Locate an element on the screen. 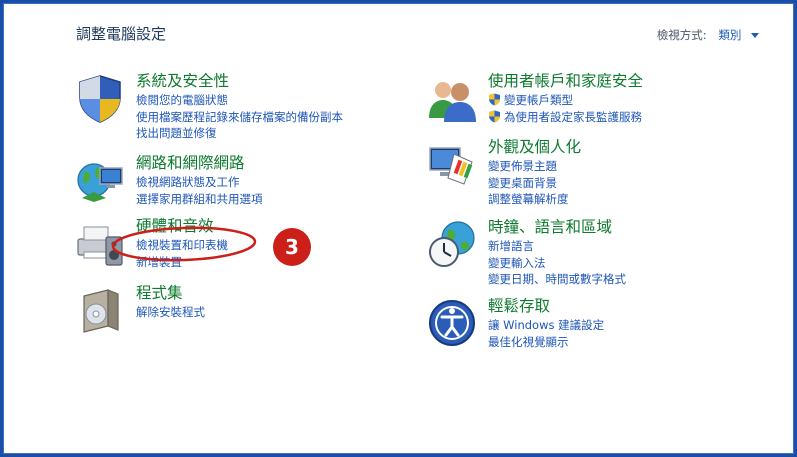 The width and height of the screenshot is (797, 457). link-add-language: 新增語言 is located at coordinates (557, 246).